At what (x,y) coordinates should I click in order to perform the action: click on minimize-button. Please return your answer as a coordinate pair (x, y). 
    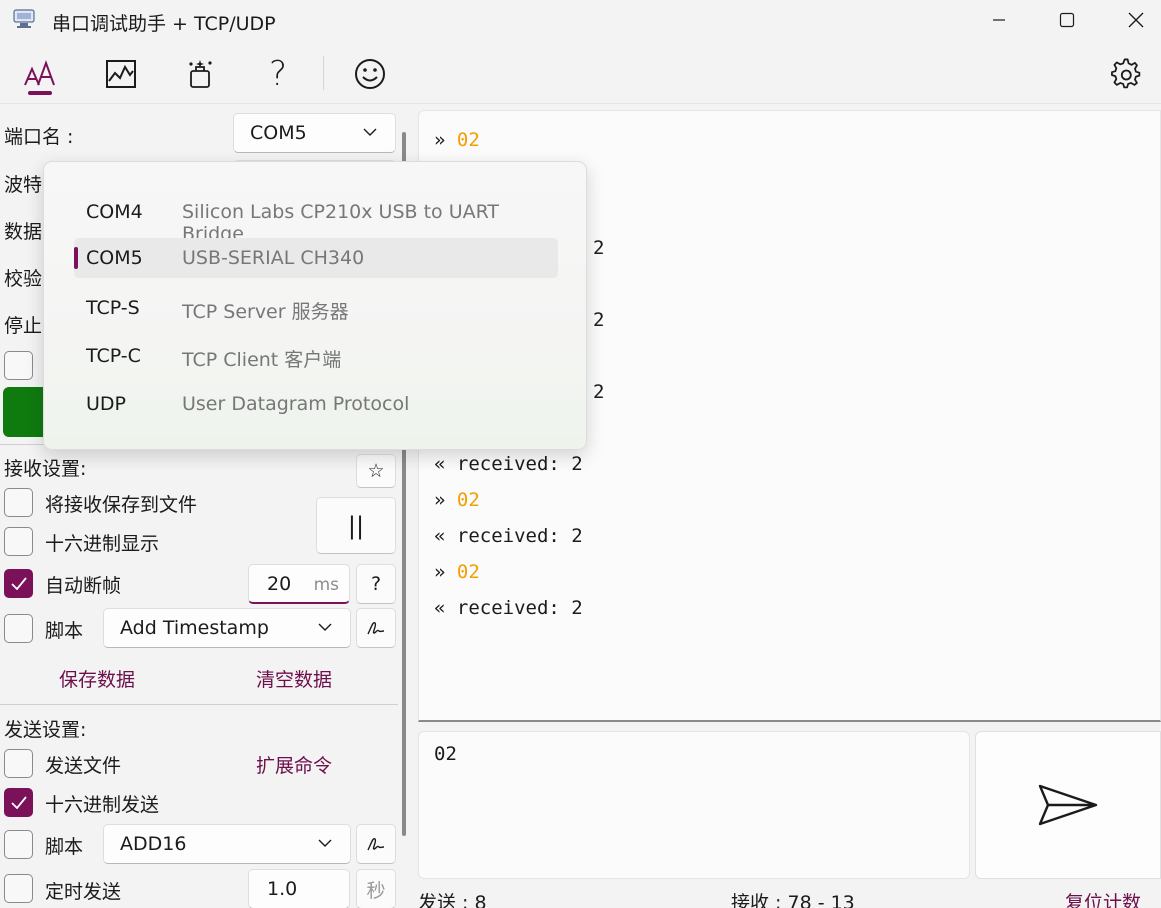
    Looking at the image, I should click on (999, 20).